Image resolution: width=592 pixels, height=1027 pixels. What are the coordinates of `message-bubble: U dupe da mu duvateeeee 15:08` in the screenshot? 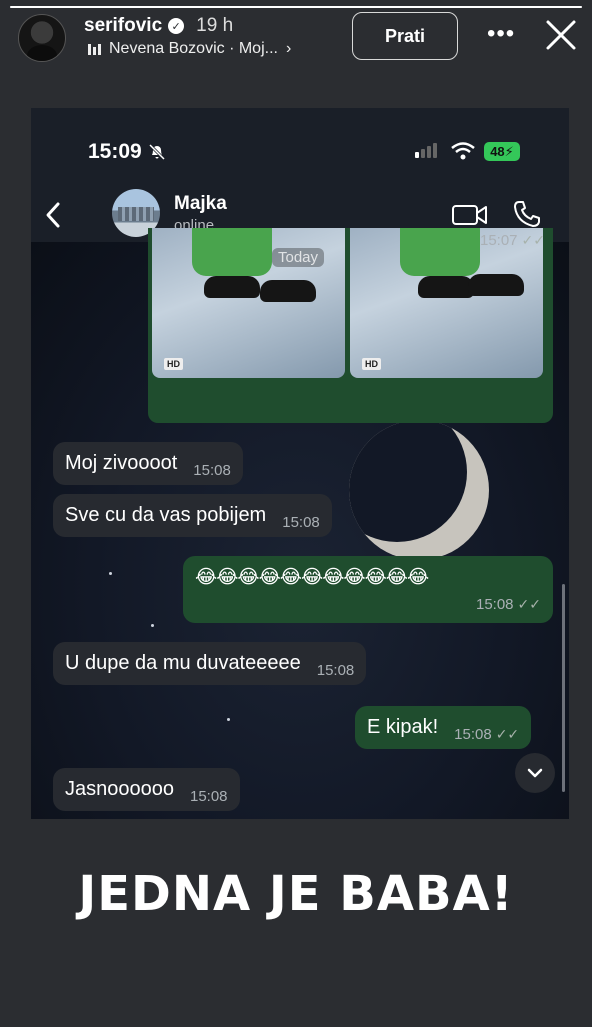 It's located at (210, 663).